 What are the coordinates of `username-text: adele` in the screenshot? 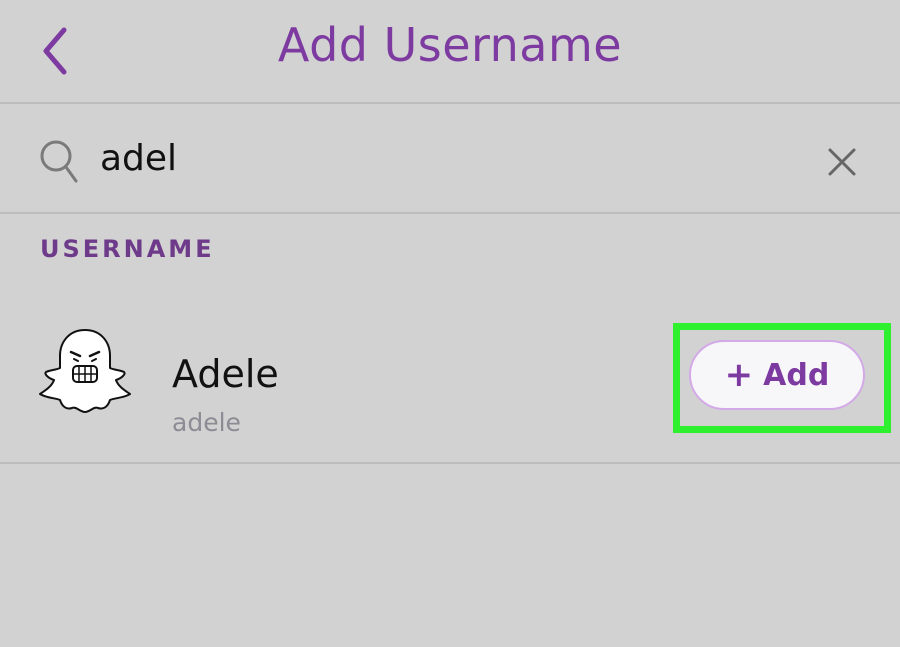 It's located at (206, 422).